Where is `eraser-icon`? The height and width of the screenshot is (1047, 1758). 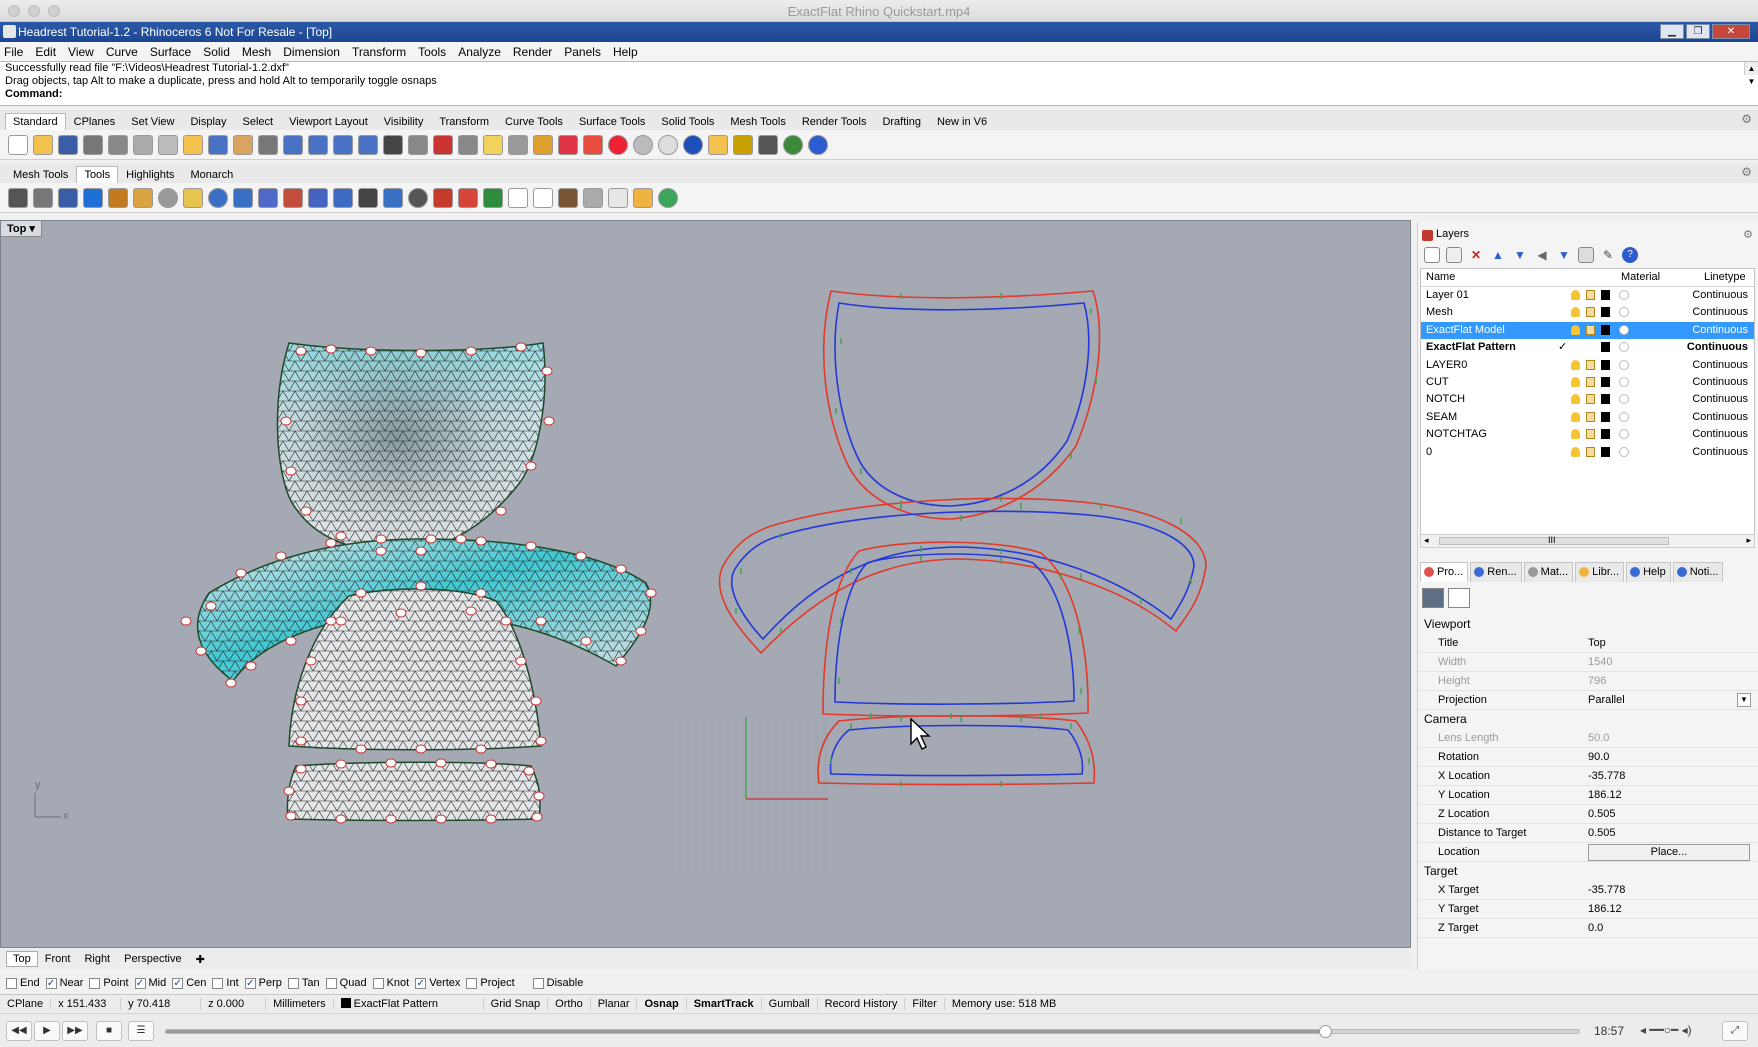 eraser-icon is located at coordinates (468, 198).